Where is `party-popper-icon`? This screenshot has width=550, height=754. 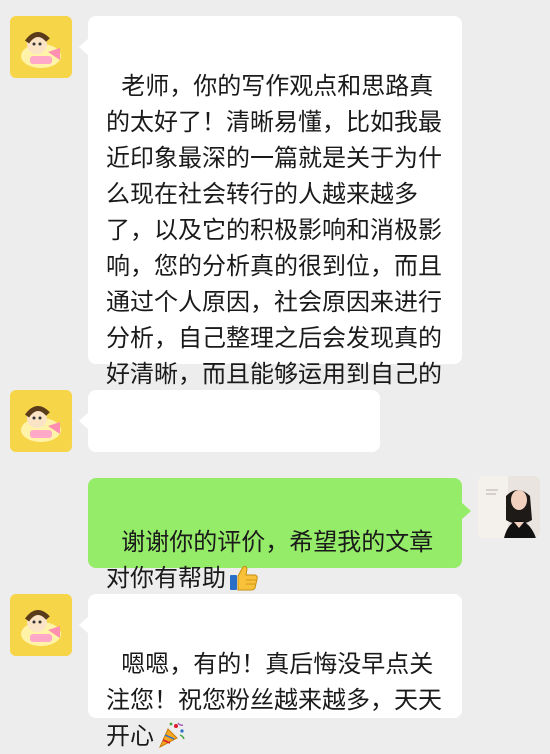 party-popper-icon is located at coordinates (171, 735).